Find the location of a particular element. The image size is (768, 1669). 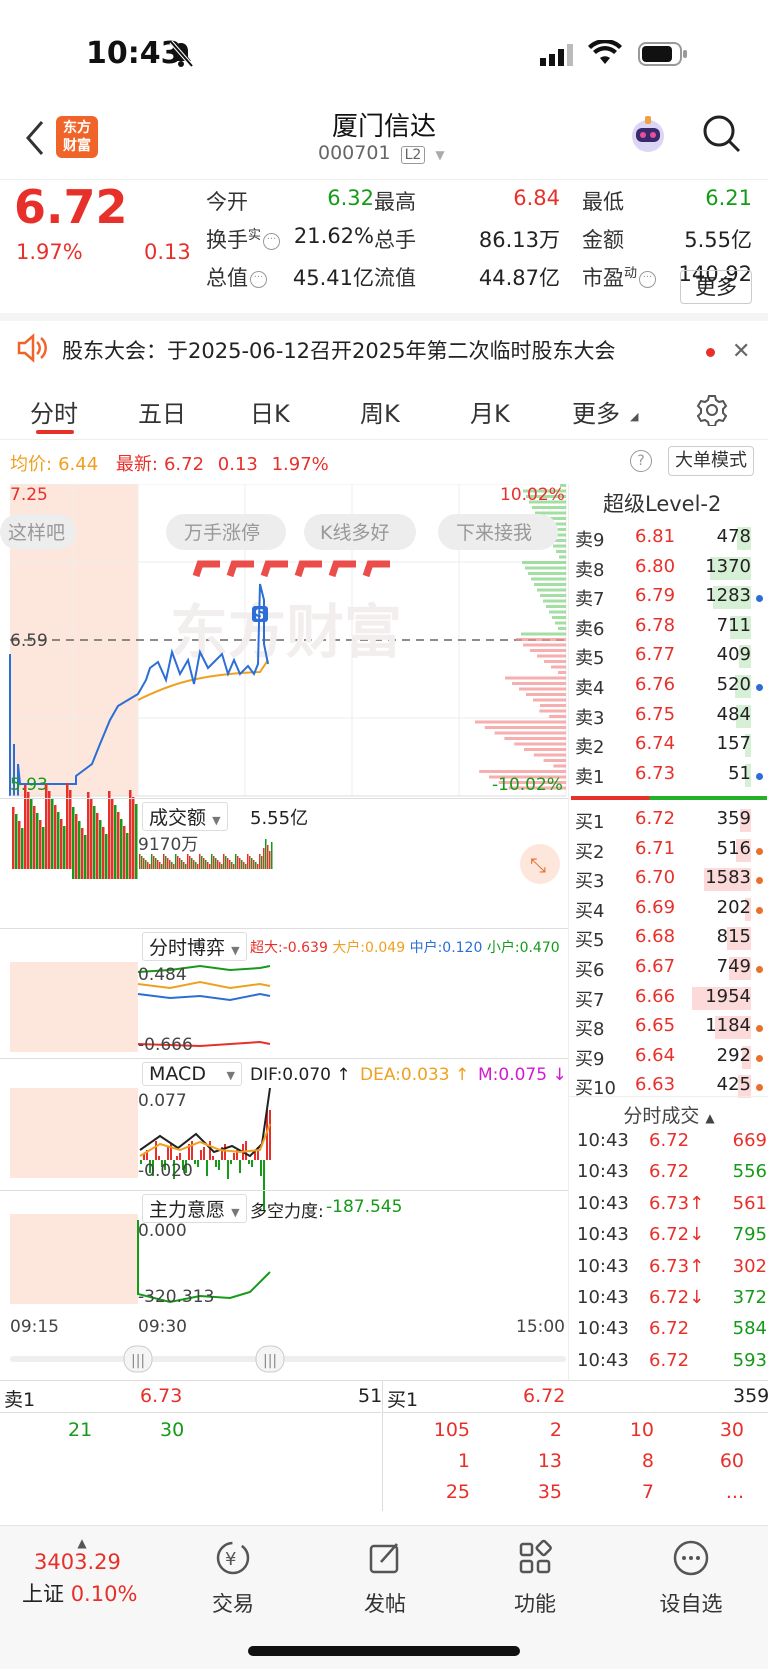

tab-daily-k: 日K is located at coordinates (270, 411).